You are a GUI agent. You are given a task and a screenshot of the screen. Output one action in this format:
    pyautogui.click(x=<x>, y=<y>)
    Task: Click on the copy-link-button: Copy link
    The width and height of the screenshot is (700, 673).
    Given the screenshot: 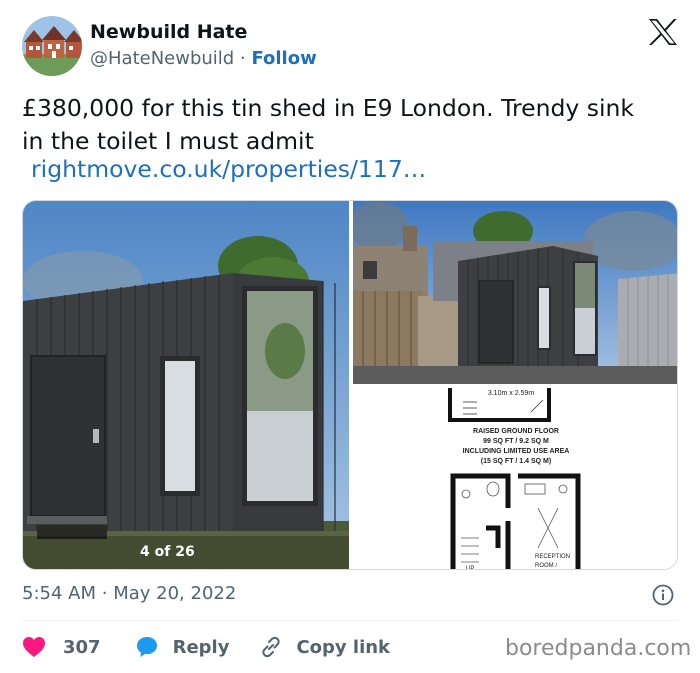 What is the action you would take?
    pyautogui.click(x=324, y=647)
    